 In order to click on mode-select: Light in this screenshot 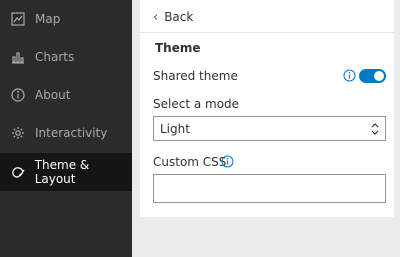, I will do `click(269, 128)`.